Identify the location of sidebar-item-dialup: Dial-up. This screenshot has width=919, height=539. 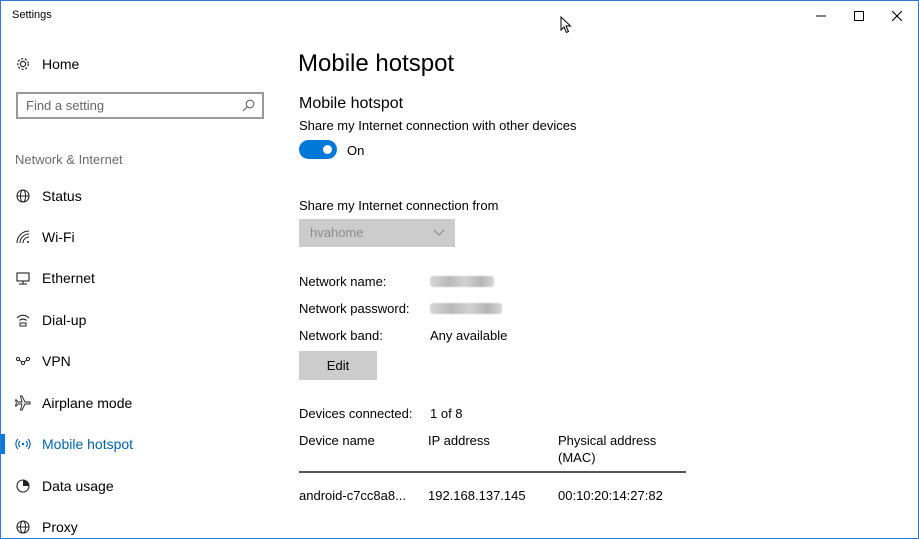
(136, 320).